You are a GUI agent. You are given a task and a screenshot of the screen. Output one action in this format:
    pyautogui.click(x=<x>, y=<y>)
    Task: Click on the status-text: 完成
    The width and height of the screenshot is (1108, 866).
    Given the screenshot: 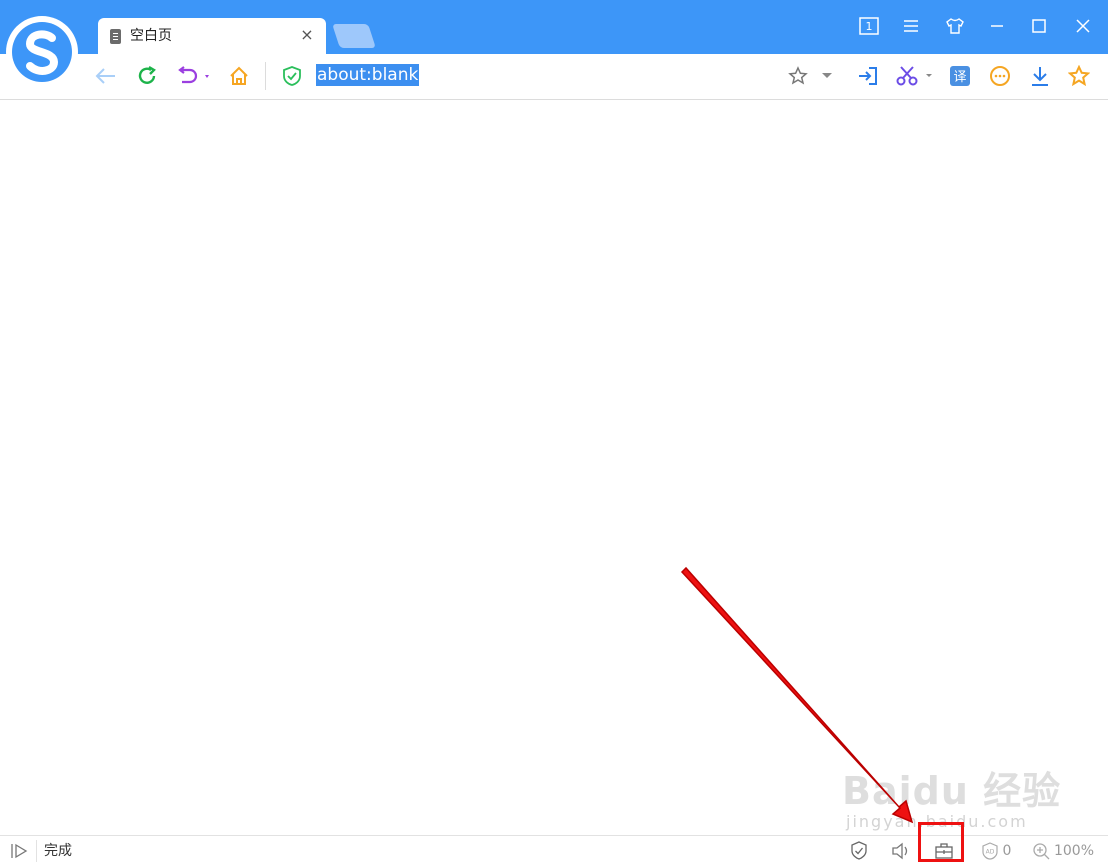 What is the action you would take?
    pyautogui.click(x=58, y=851)
    